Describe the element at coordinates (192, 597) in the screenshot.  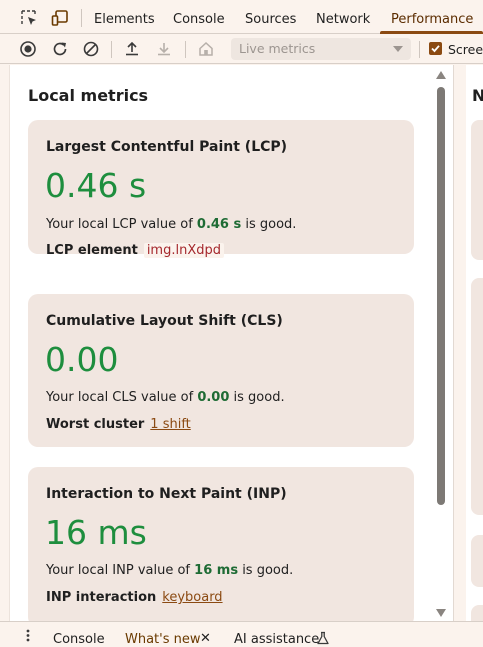
I see `inp-interaction-link: keyboard` at that location.